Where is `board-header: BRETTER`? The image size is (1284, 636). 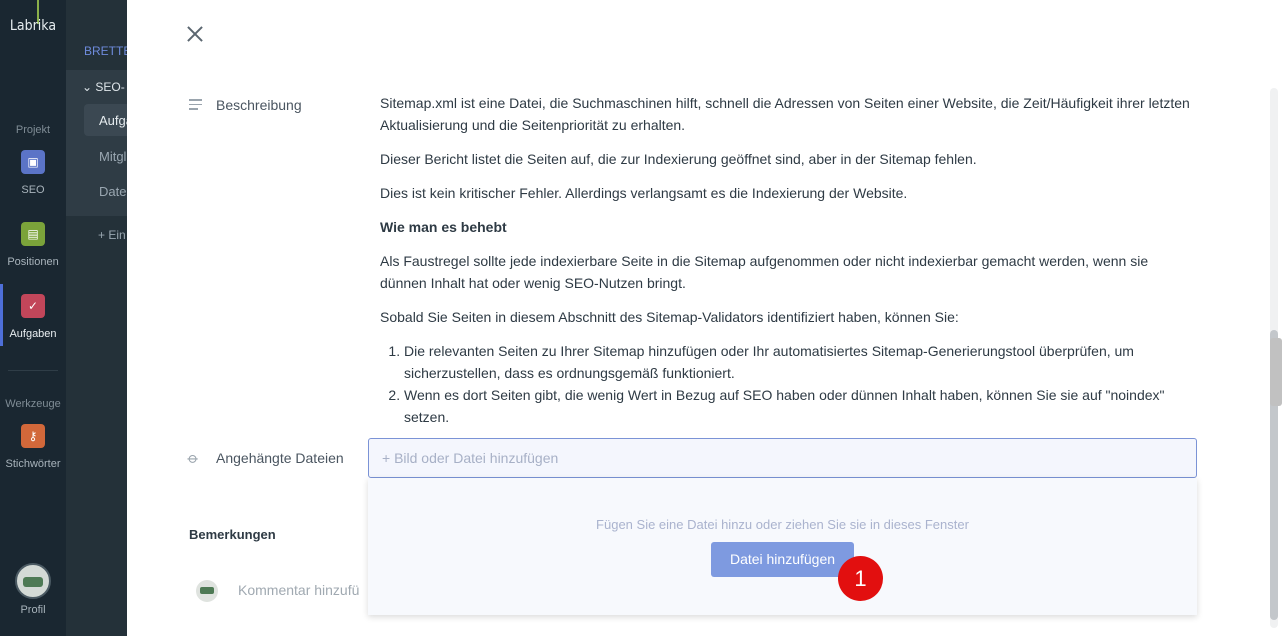 board-header: BRETTER is located at coordinates (105, 51).